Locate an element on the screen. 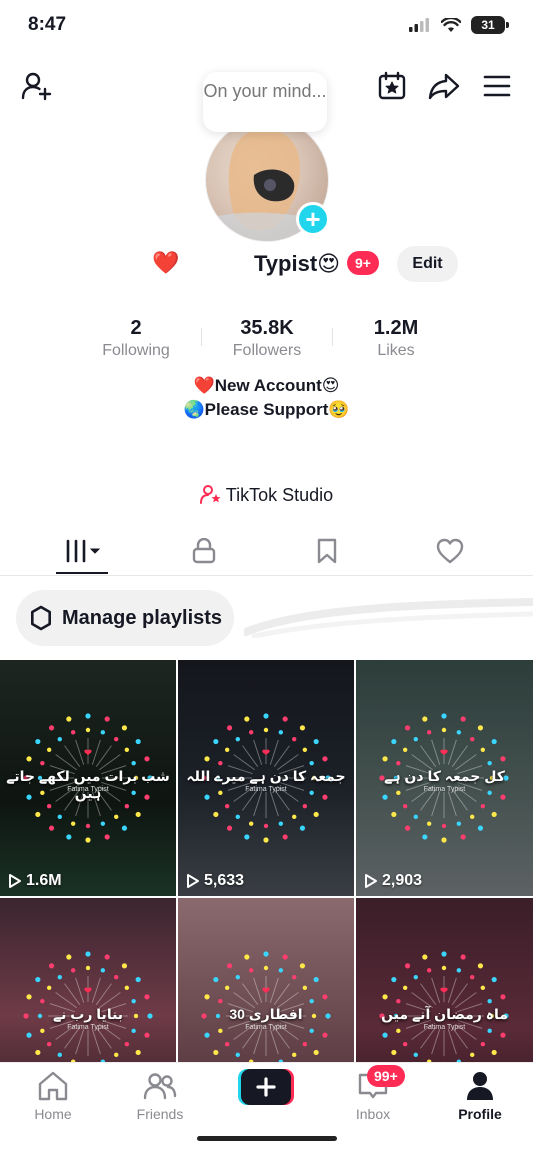  username: Typist😍 is located at coordinates (297, 264).